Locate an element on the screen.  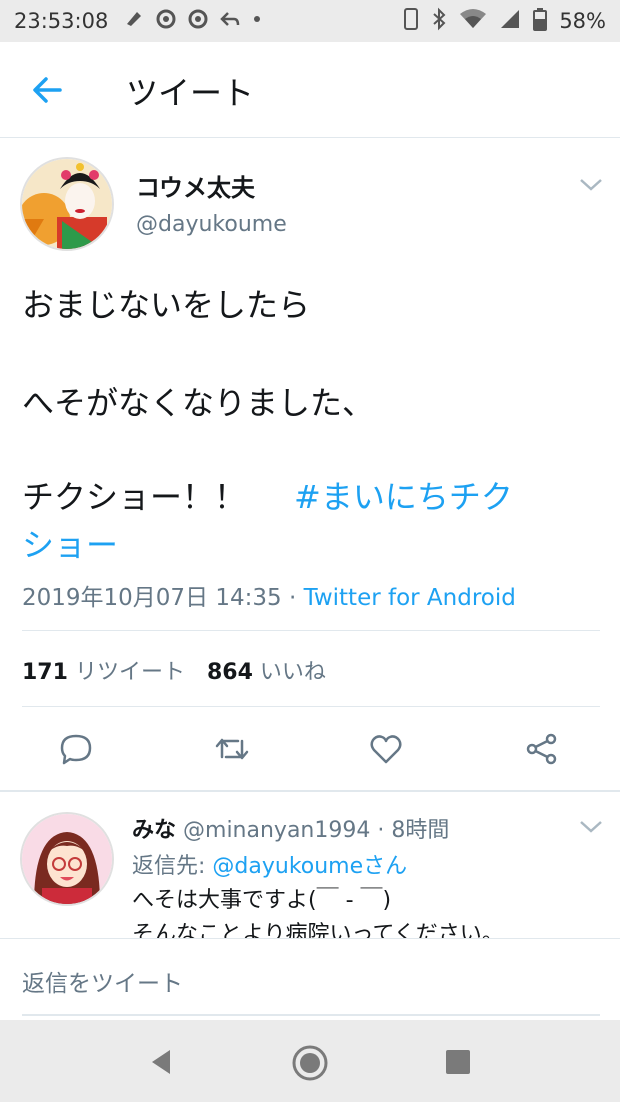
reply-author-name: みな is located at coordinates (154, 830).